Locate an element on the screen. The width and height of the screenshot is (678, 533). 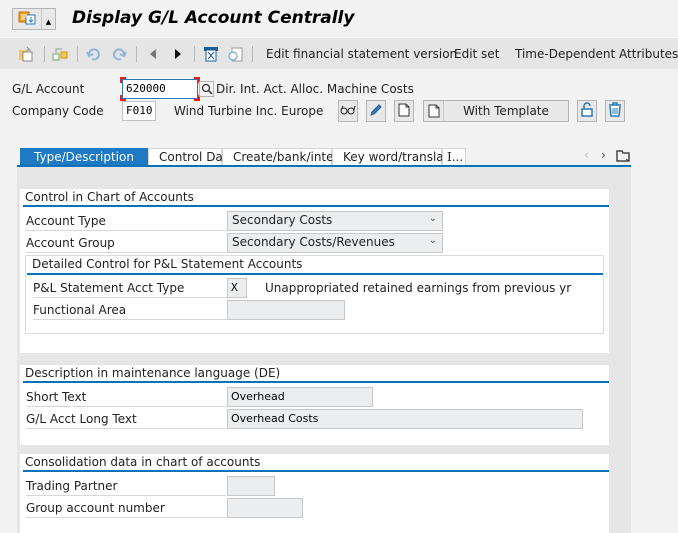
account-group-select: Secondary Costs/Revenues ⌄ is located at coordinates (335, 243).